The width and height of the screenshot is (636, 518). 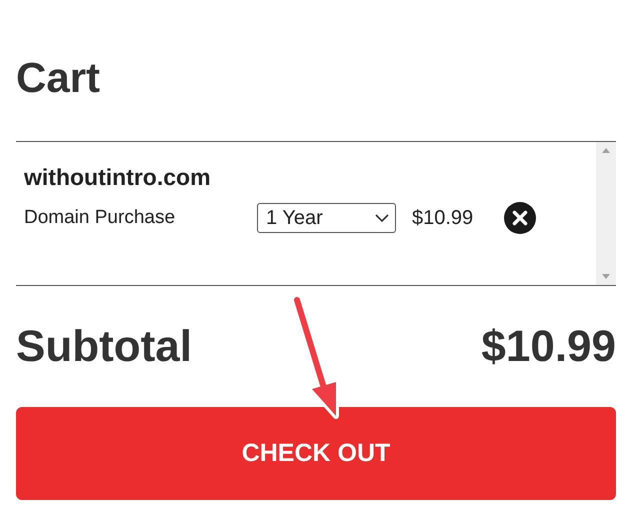 I want to click on scroll-down-icon, so click(x=606, y=276).